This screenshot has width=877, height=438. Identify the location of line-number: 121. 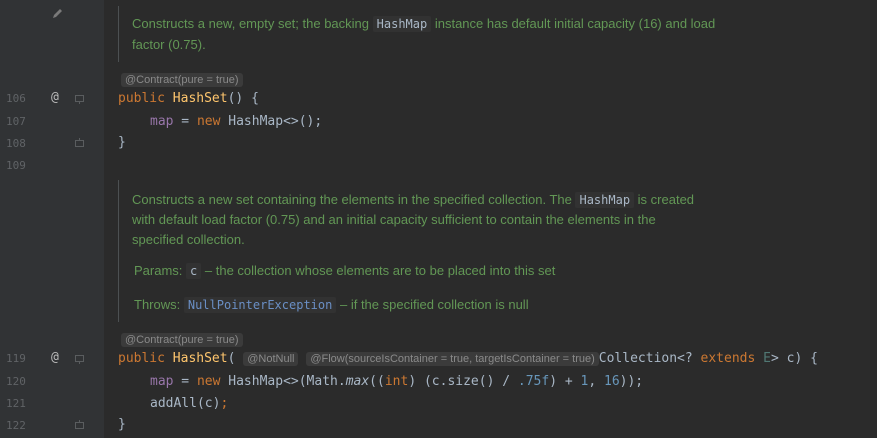
(16, 403).